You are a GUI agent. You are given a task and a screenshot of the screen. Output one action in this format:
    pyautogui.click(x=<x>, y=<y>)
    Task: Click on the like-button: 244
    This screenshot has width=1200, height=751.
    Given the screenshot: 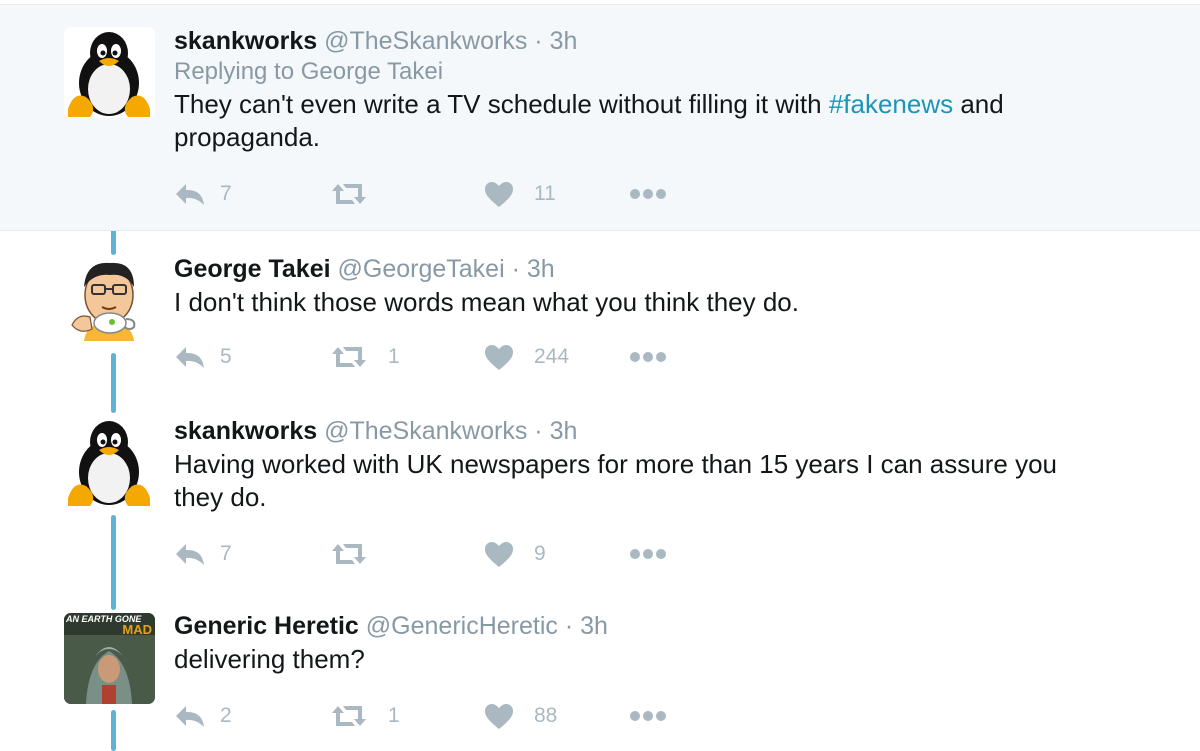 What is the action you would take?
    pyautogui.click(x=526, y=357)
    